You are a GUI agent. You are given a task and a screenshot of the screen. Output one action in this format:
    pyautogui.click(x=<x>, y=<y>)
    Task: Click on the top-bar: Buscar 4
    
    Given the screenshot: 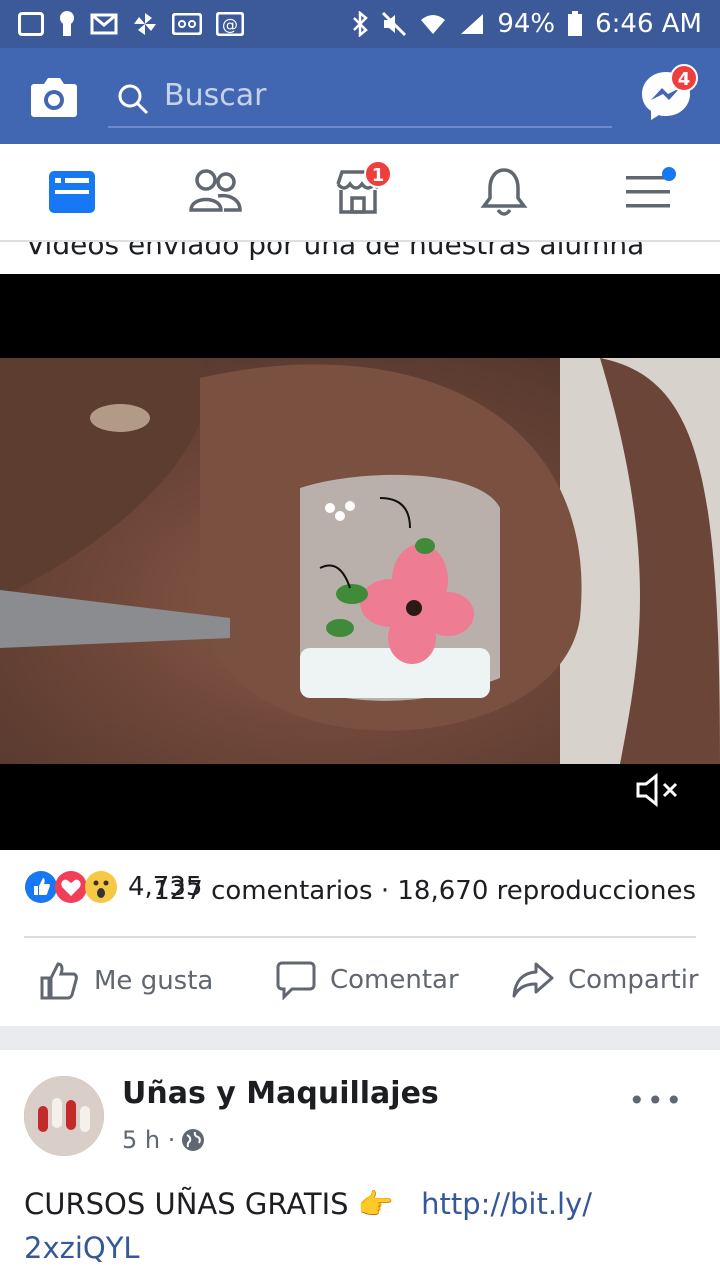 What is the action you would take?
    pyautogui.click(x=360, y=96)
    